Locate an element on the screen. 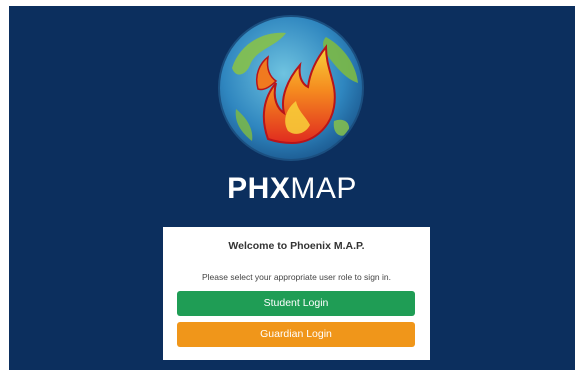 This screenshot has height=376, width=580. brand-part-light: MAP is located at coordinates (323, 188).